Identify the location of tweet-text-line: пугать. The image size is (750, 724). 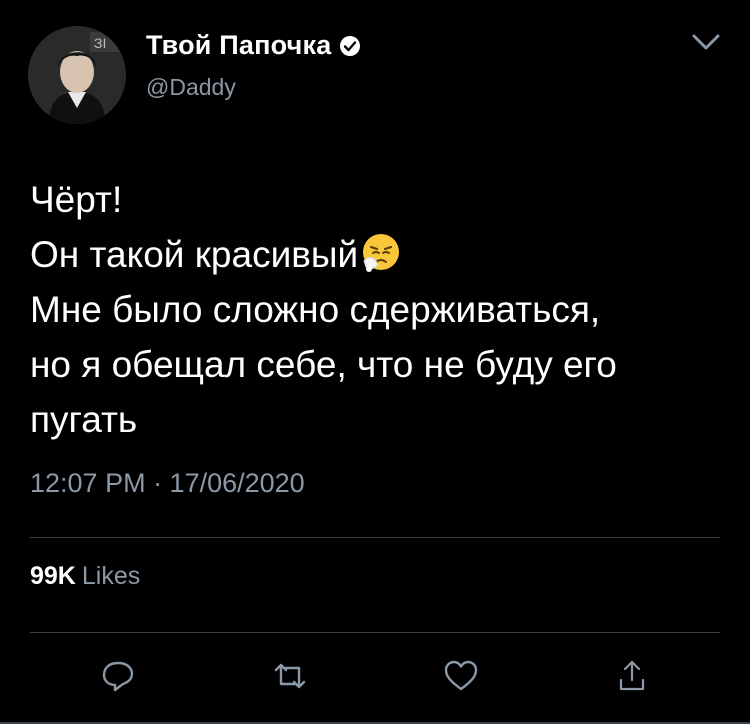
(84, 419).